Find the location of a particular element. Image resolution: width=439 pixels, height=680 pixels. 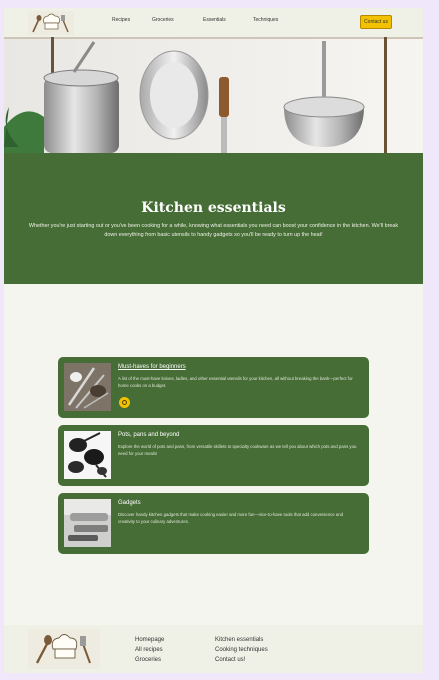

footer-link-cooking-techniques: Cooking techniques is located at coordinates (241, 650).